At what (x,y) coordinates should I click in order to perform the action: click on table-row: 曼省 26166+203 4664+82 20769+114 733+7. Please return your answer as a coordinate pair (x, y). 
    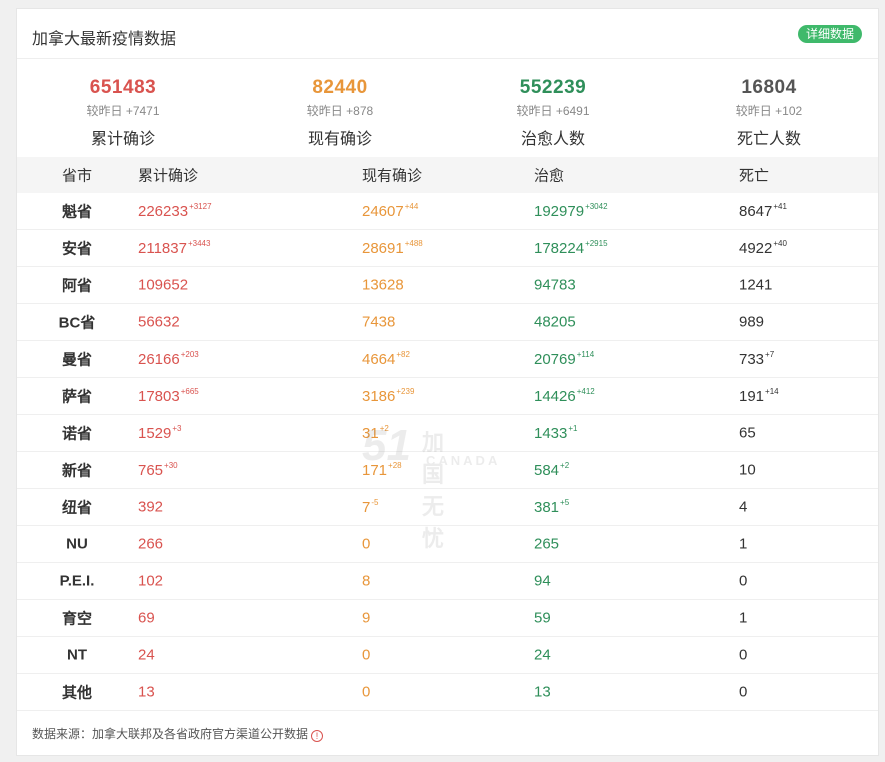
    Looking at the image, I should click on (447, 359).